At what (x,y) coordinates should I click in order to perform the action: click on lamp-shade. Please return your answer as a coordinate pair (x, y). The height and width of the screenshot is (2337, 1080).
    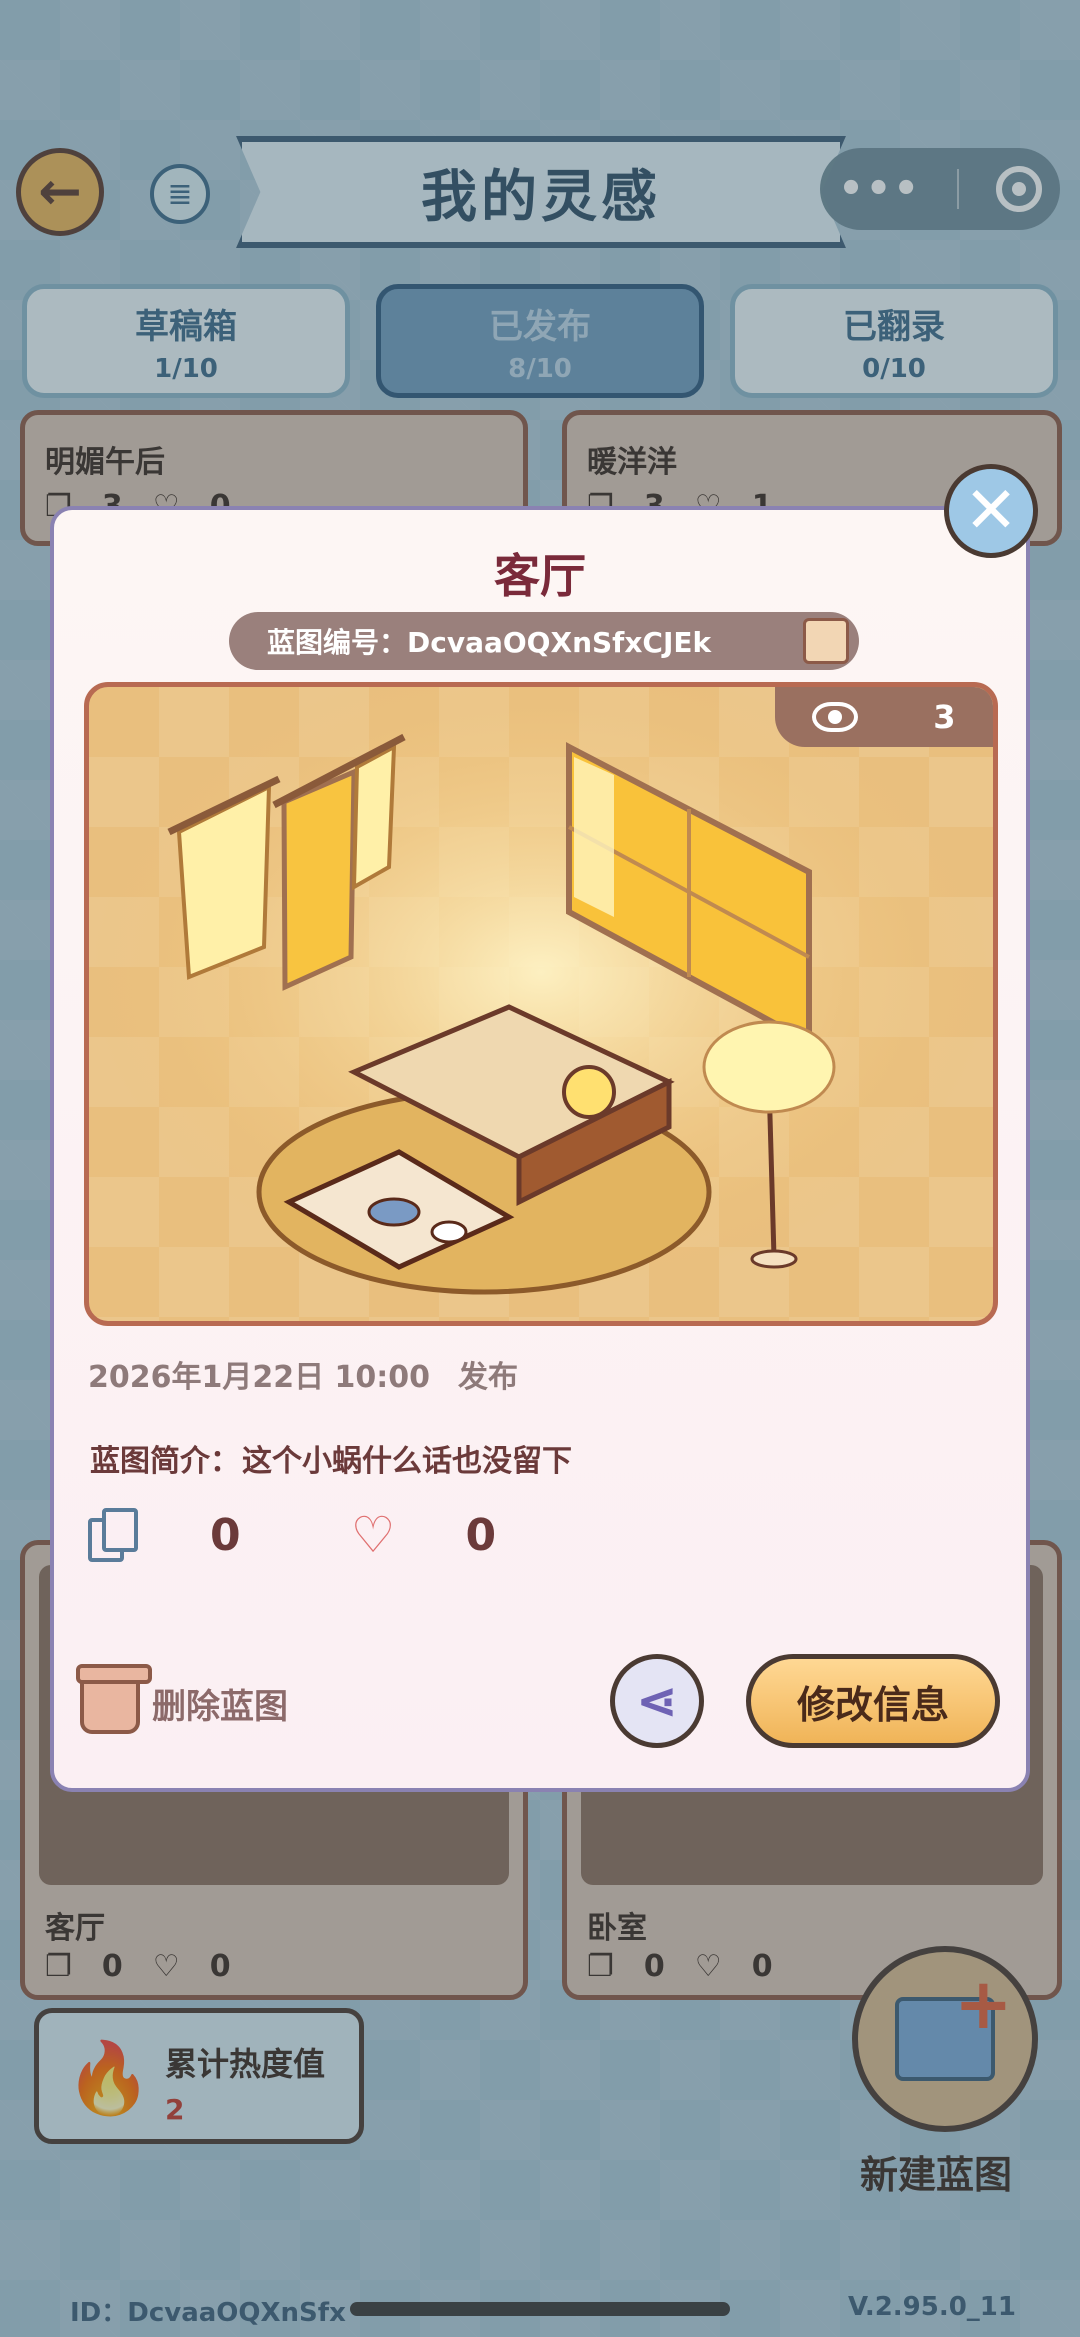
    Looking at the image, I should click on (769, 1067).